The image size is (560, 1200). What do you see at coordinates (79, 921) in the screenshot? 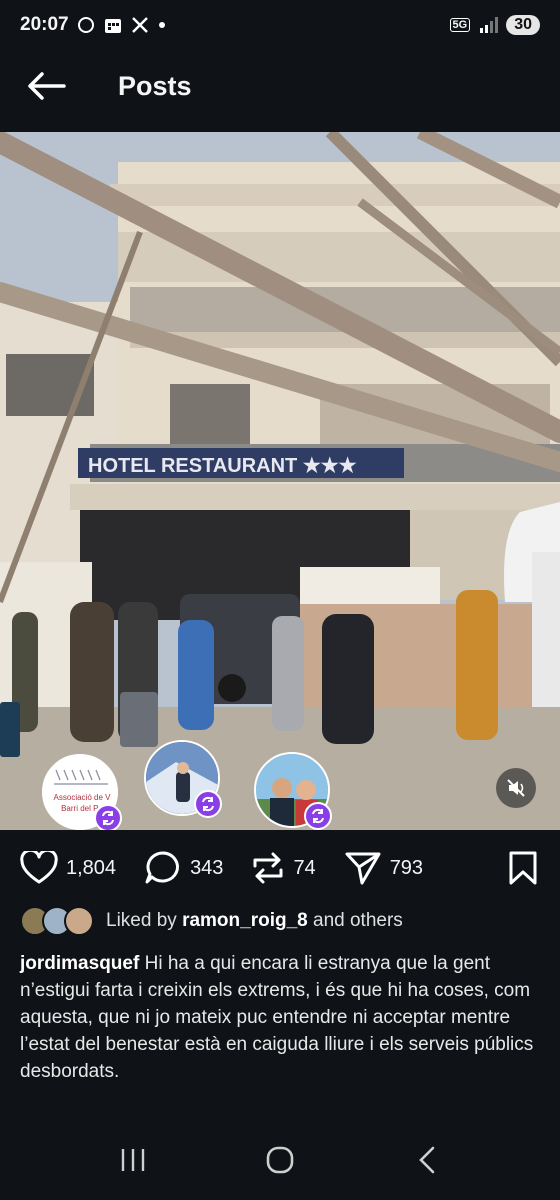
I see `liker-avatar` at bounding box center [79, 921].